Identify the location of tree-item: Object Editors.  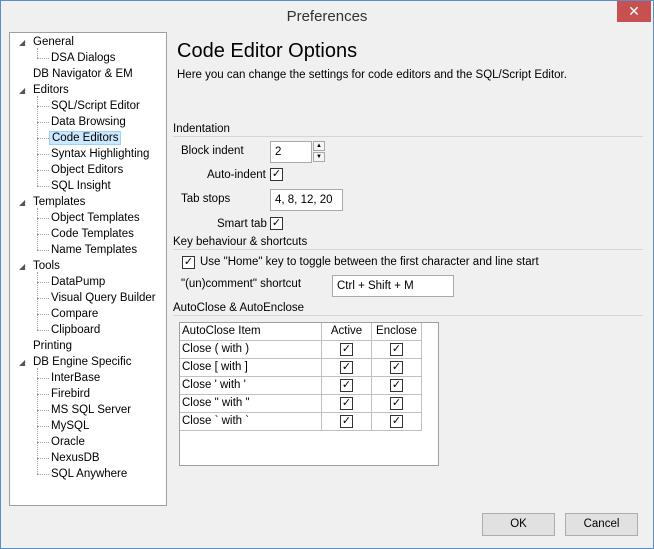
(87, 170).